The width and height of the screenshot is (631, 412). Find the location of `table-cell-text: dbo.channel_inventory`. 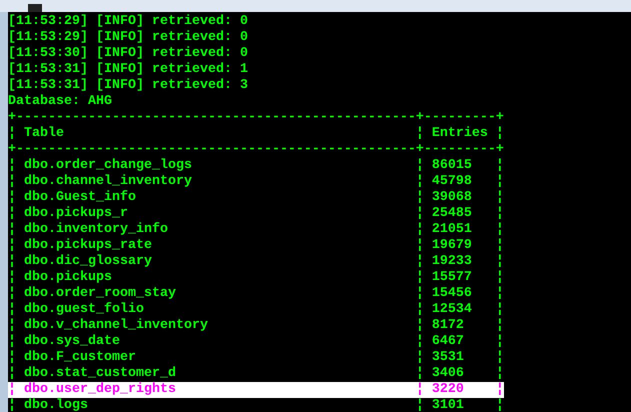

table-cell-text: dbo.channel_inventory is located at coordinates (108, 182).